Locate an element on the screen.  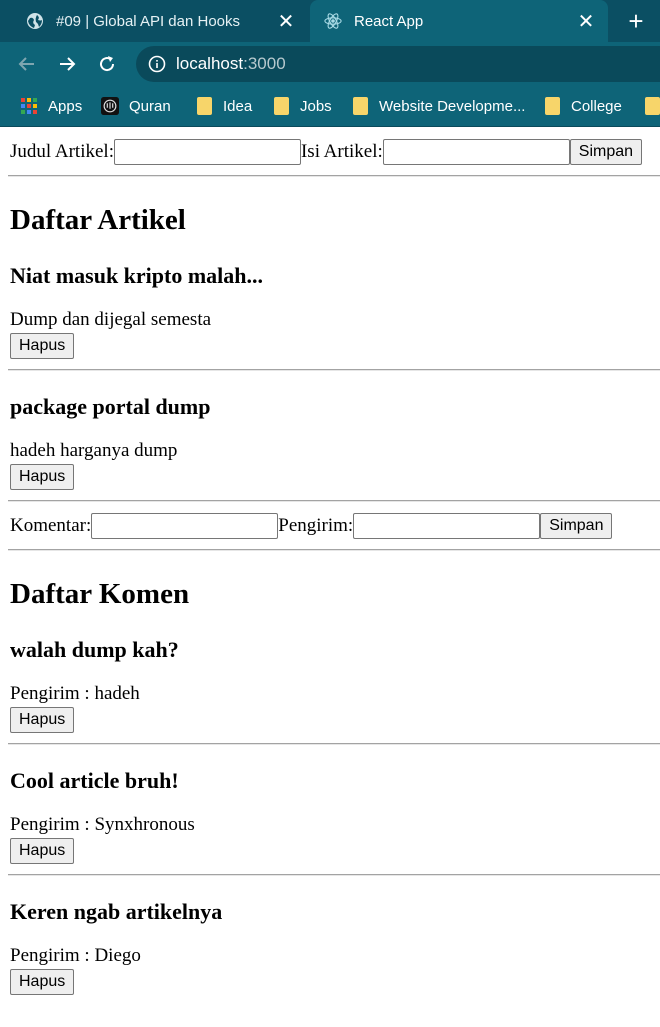
back-icon is located at coordinates (27, 64).